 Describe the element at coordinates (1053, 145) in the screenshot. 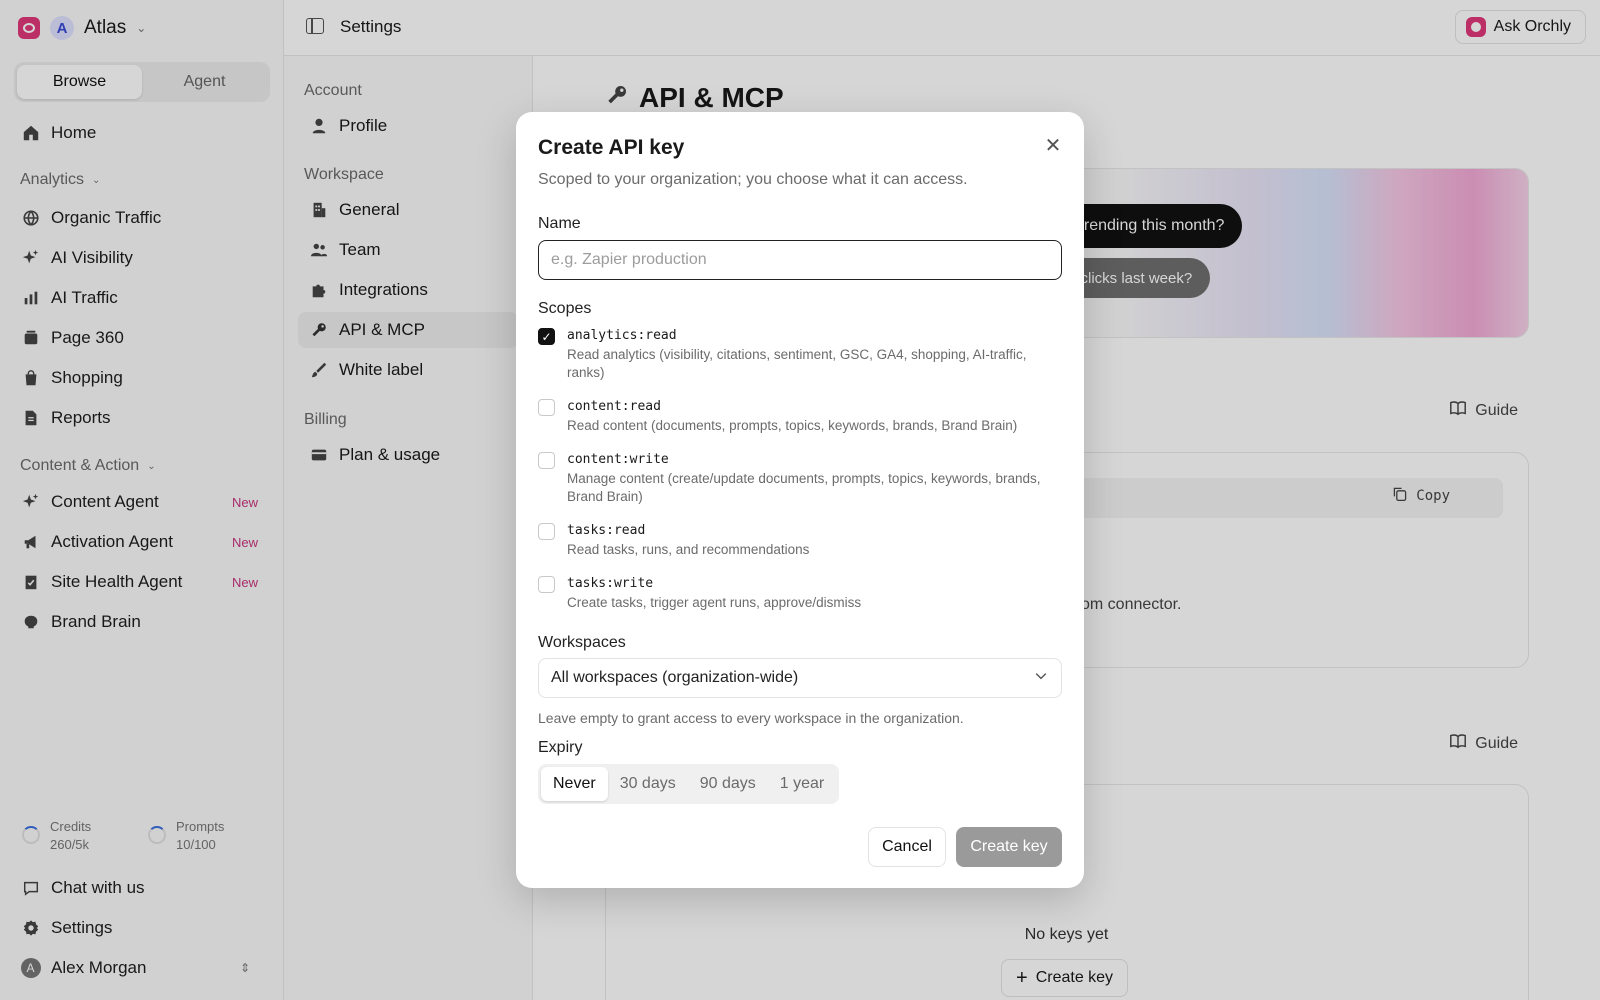

I see `close-icon: ✕` at that location.